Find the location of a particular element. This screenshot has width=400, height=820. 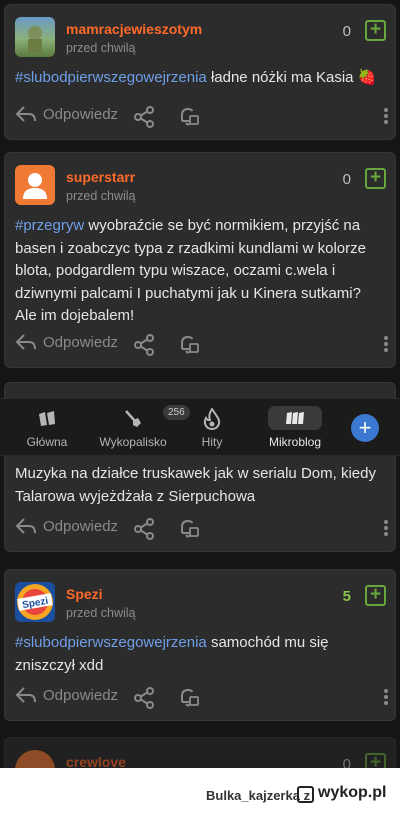

nav-label: Wykopalisko is located at coordinates (133, 442).